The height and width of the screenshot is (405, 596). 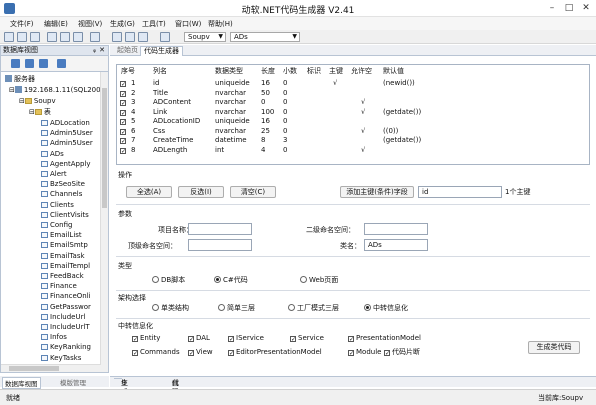 I want to click on maximize-button: □, so click(x=569, y=8).